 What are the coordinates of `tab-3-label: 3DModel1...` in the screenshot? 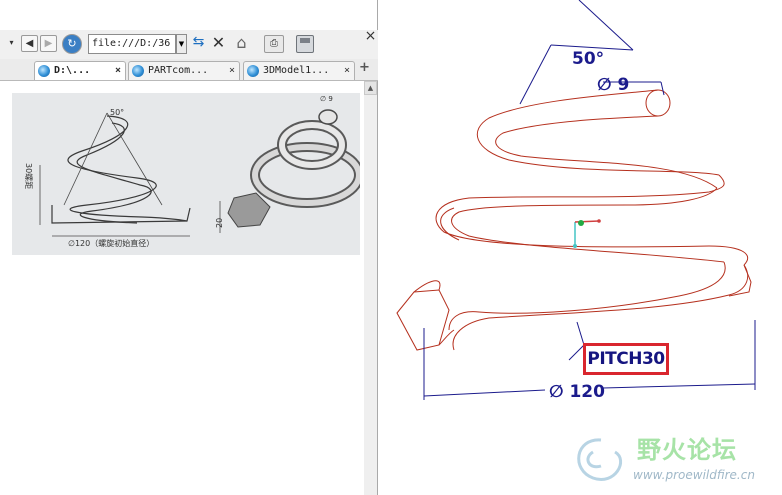 It's located at (296, 70).